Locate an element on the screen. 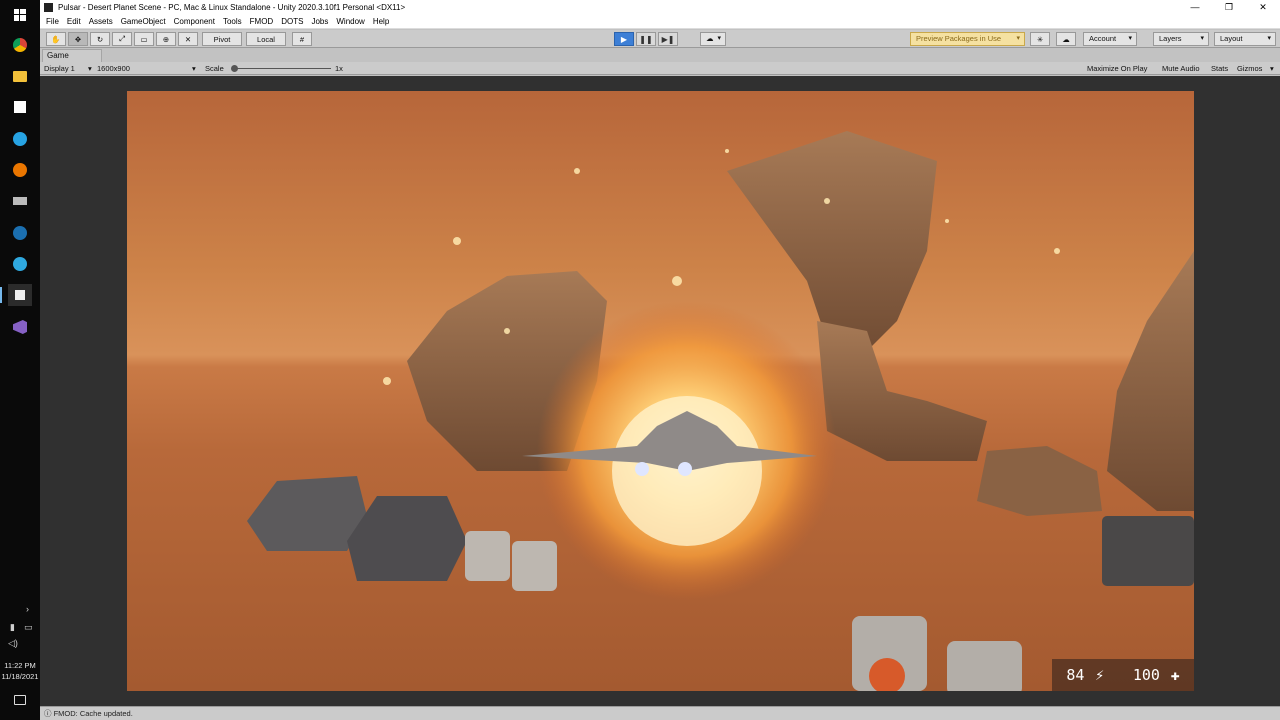 This screenshot has width=1280, height=720. status-bar: ⓘ FMOD: Cache updated. is located at coordinates (660, 713).